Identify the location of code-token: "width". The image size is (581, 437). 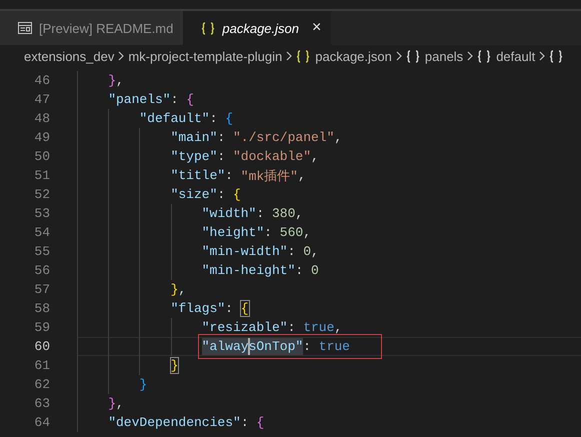
(229, 213).